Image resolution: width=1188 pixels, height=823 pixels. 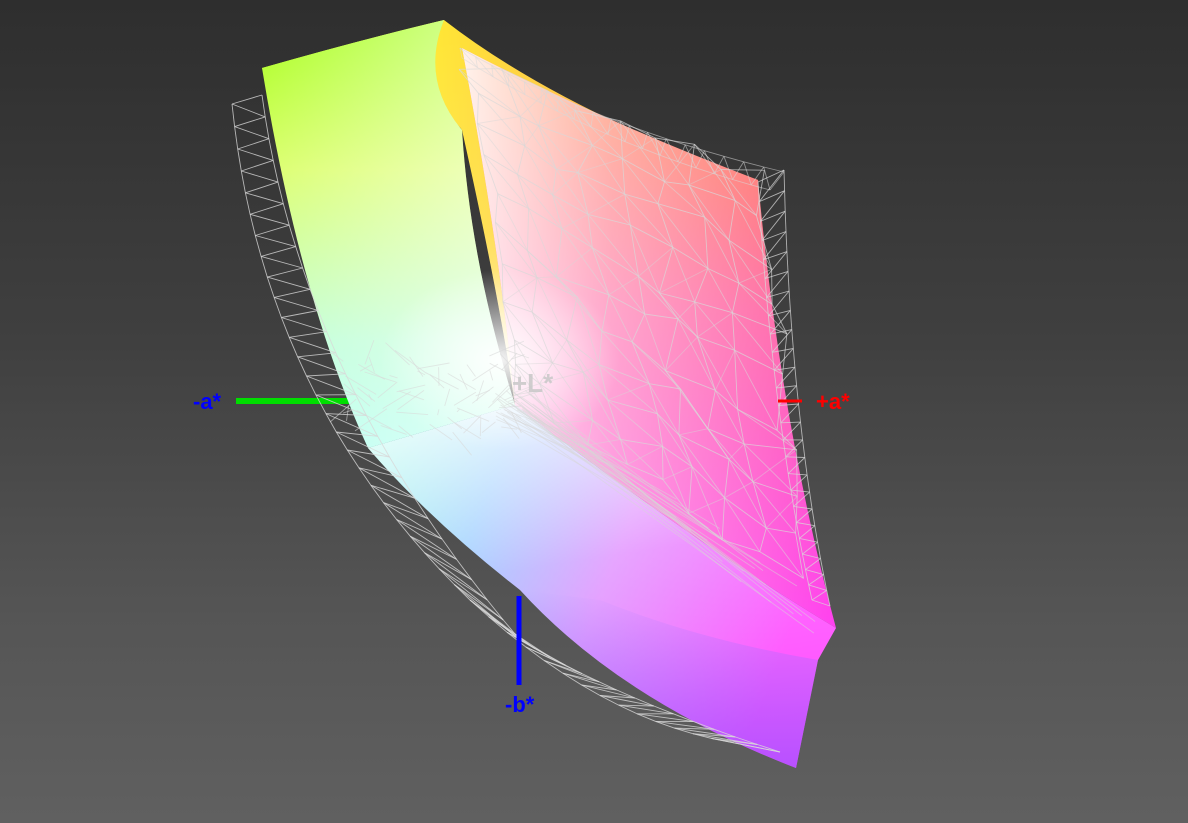 What do you see at coordinates (520, 704) in the screenshot?
I see `neg-b-axis-label: -b*` at bounding box center [520, 704].